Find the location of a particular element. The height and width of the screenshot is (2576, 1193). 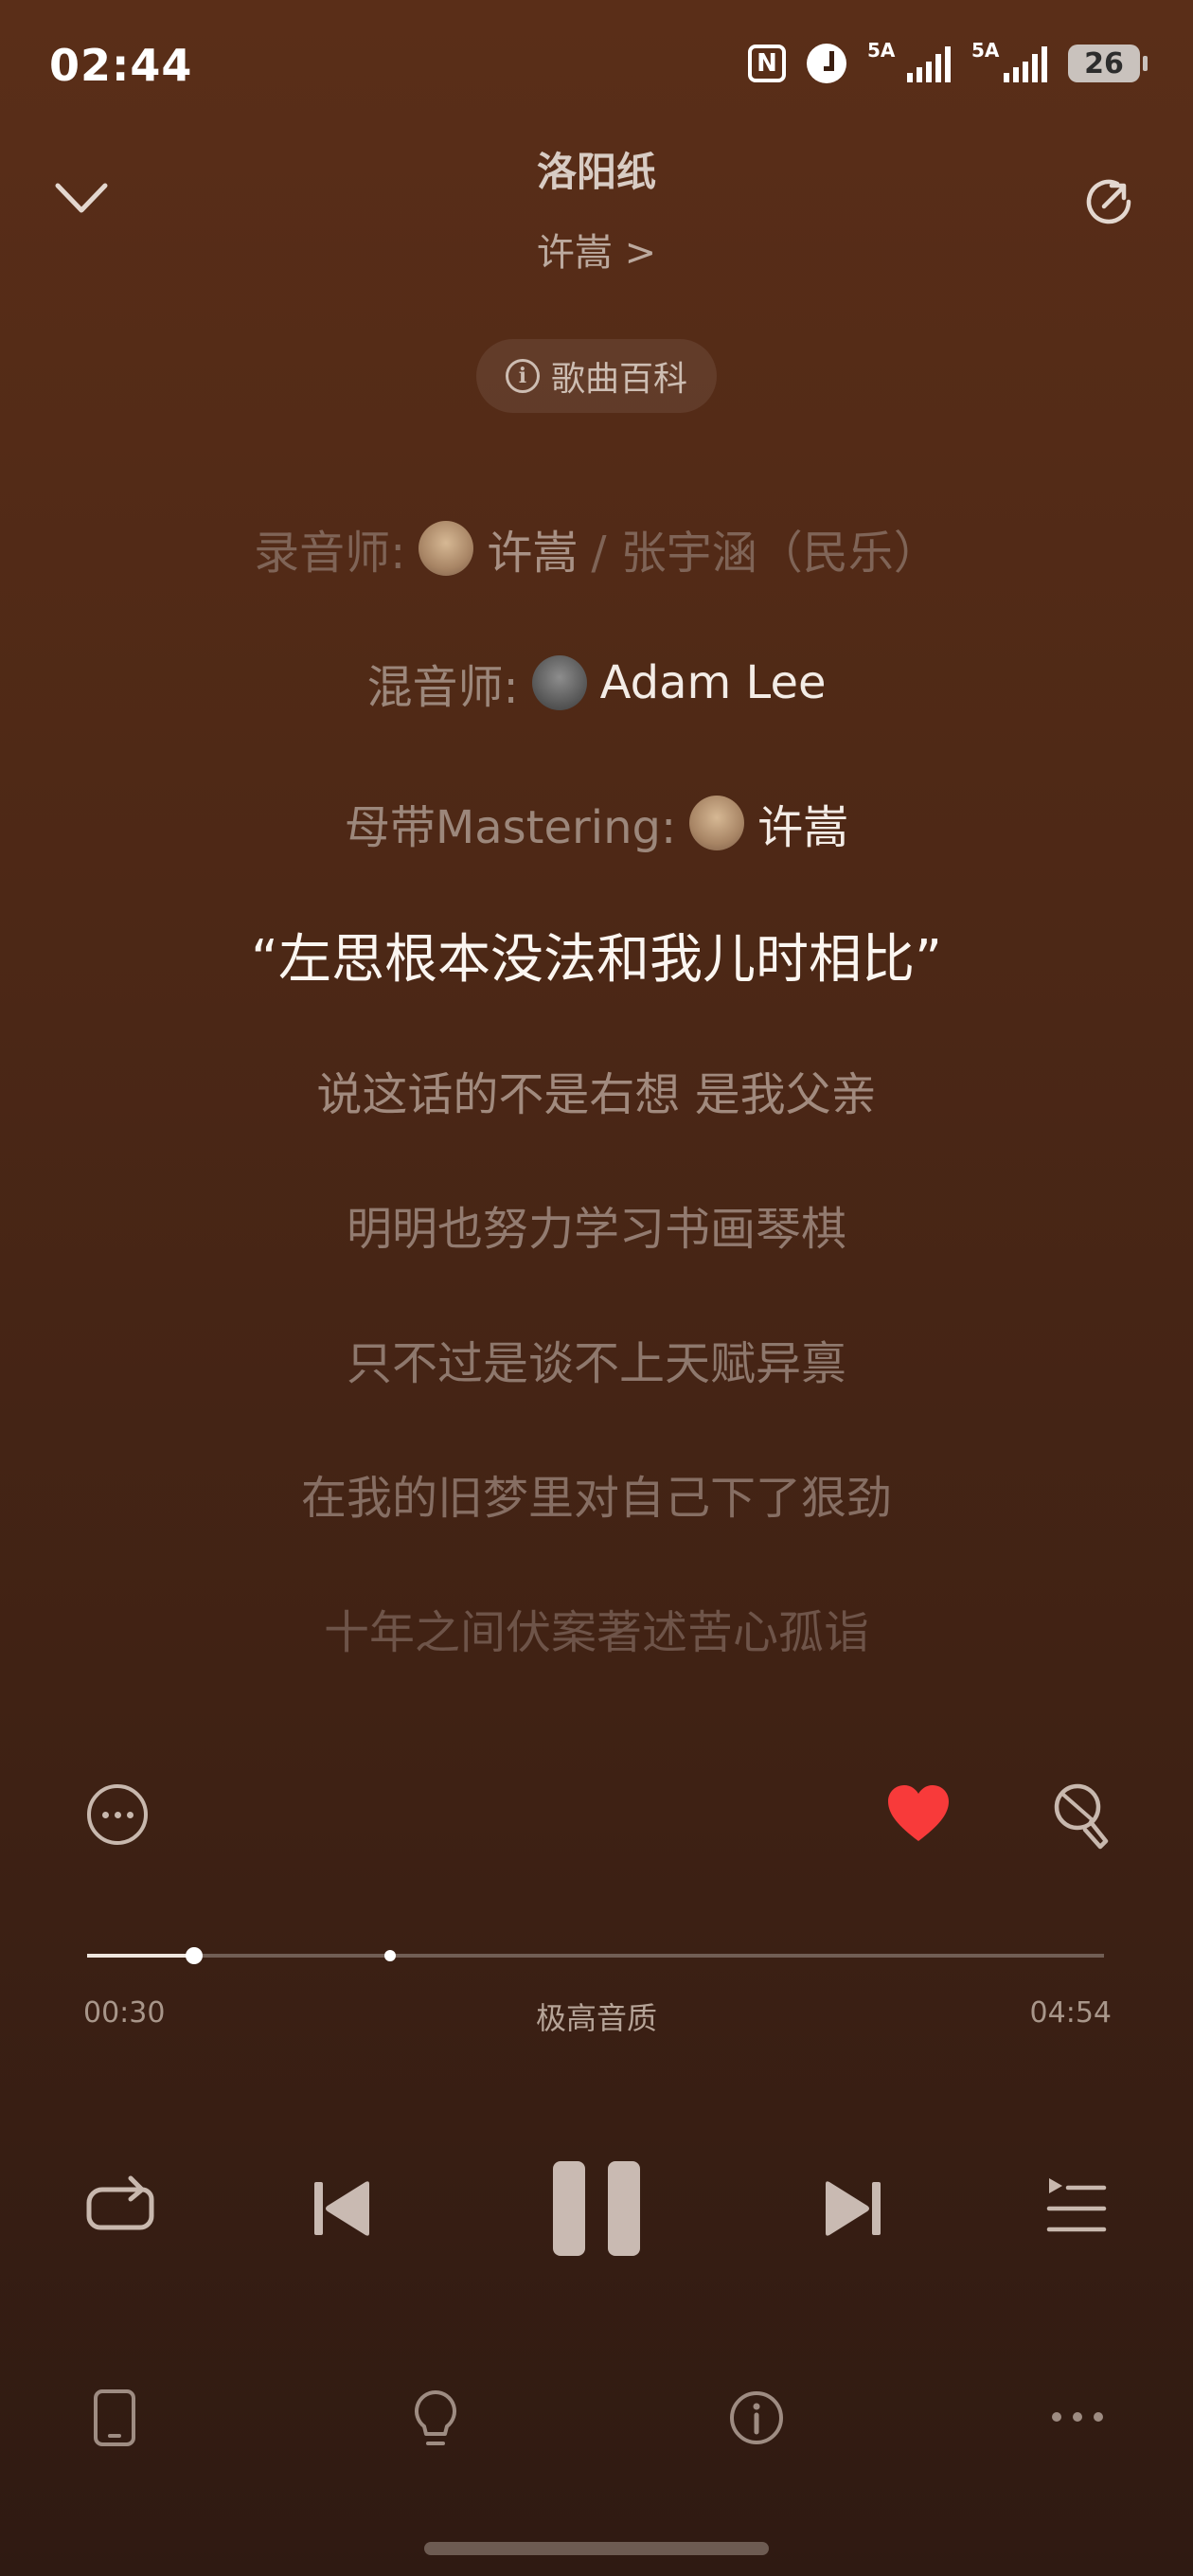

song-wiki-label: 歌曲百科 is located at coordinates (618, 379).